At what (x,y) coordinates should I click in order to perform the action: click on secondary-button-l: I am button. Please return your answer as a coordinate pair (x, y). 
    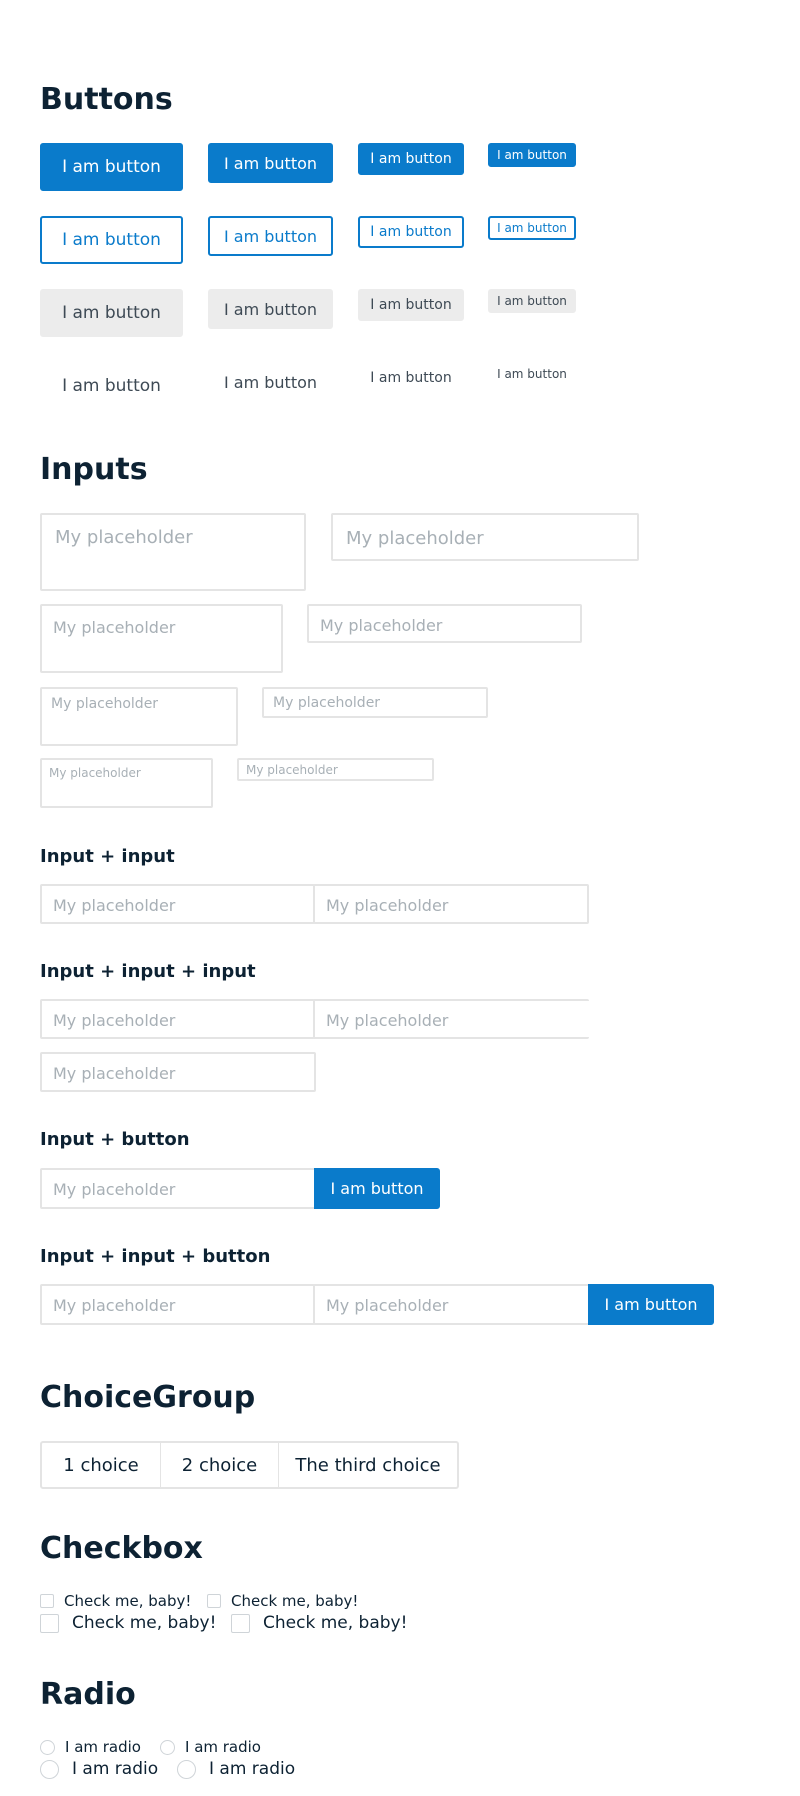
    Looking at the image, I should click on (111, 240).